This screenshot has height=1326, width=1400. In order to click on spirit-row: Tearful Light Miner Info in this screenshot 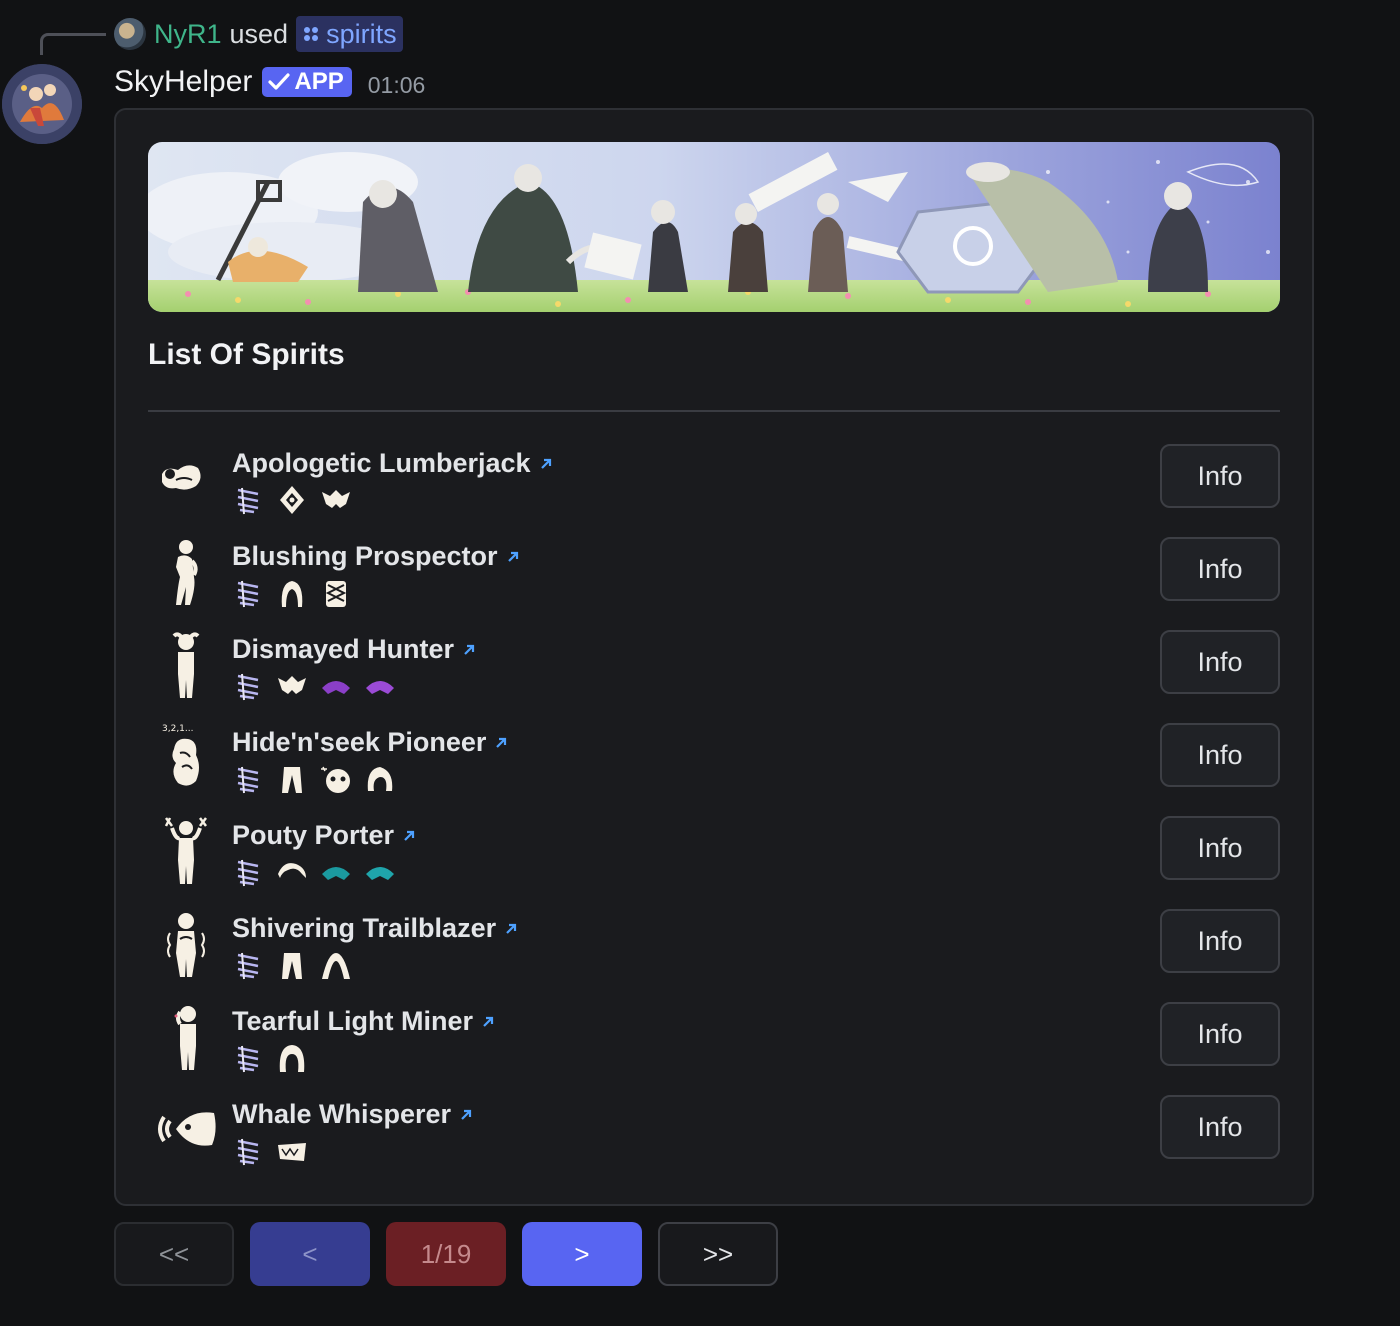, I will do `click(714, 1048)`.